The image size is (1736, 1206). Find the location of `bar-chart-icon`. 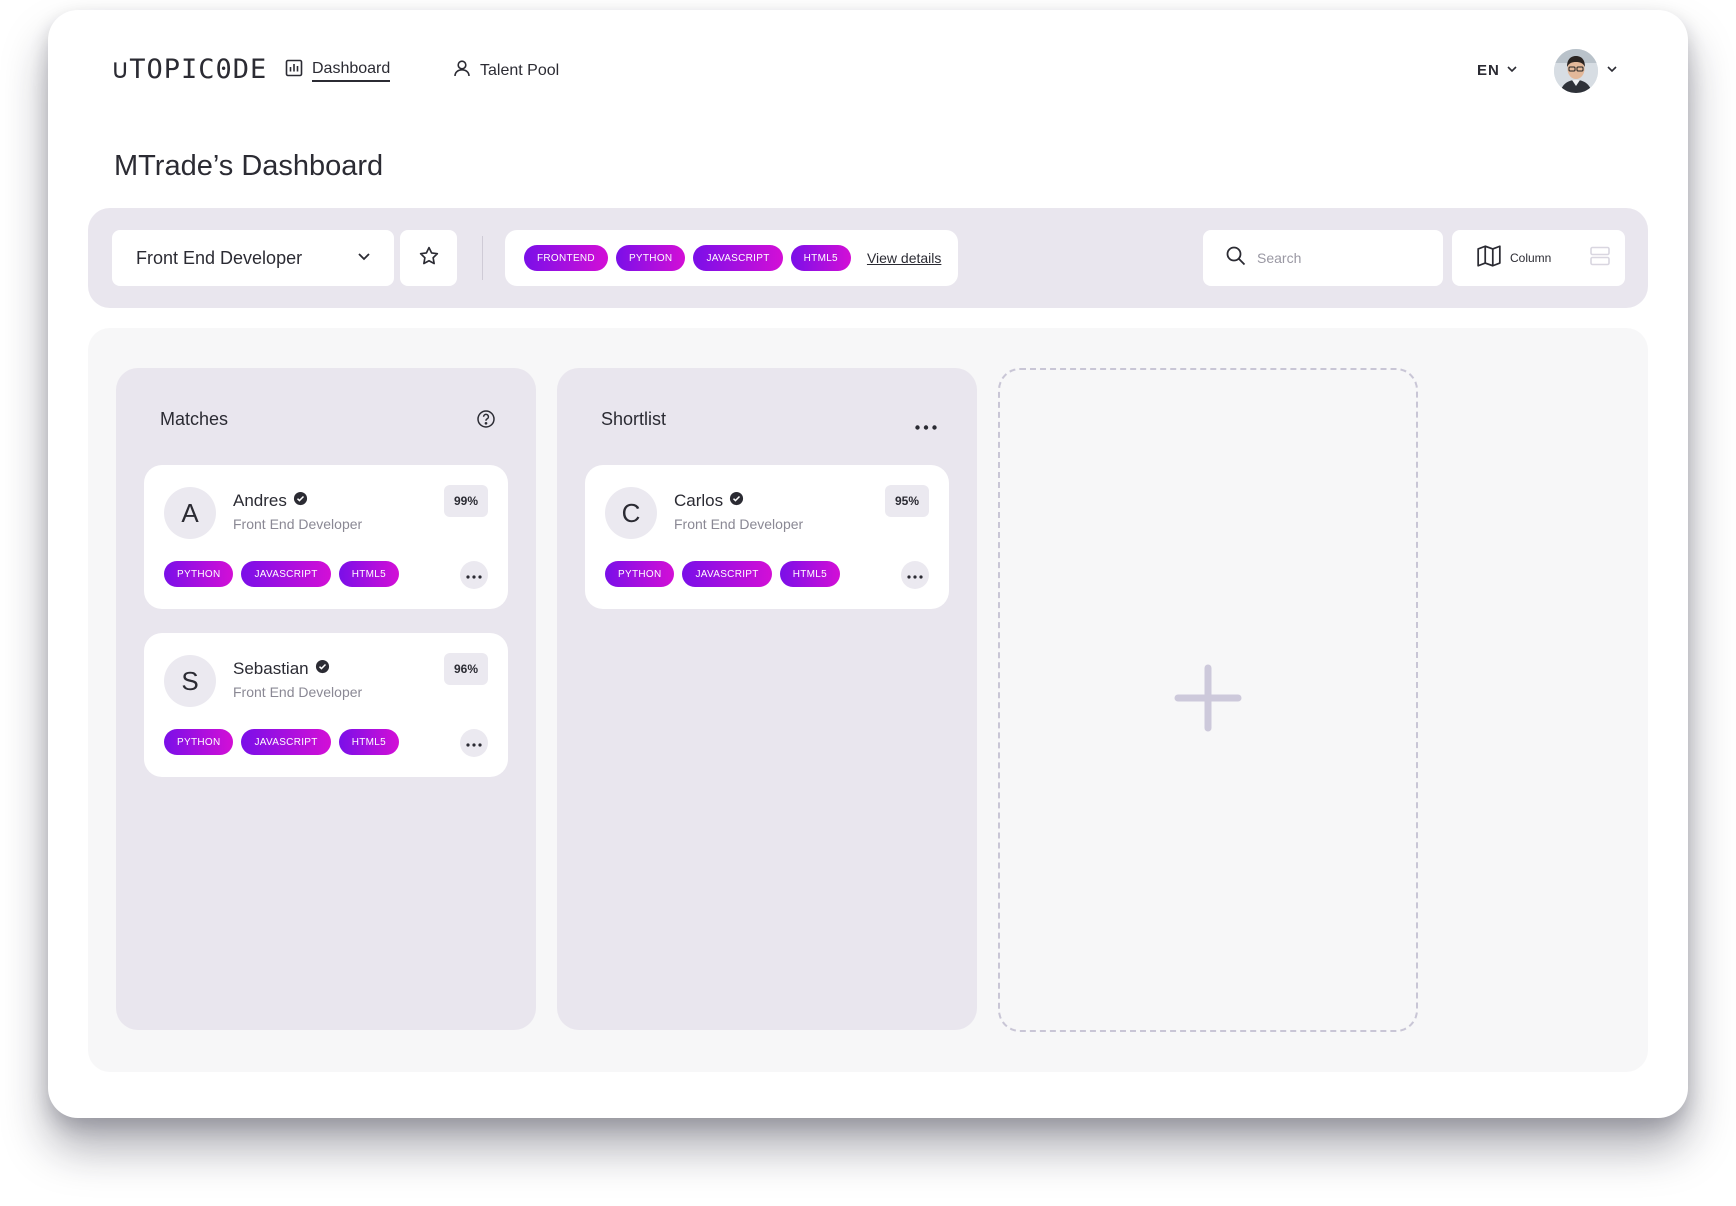

bar-chart-icon is located at coordinates (294, 70).